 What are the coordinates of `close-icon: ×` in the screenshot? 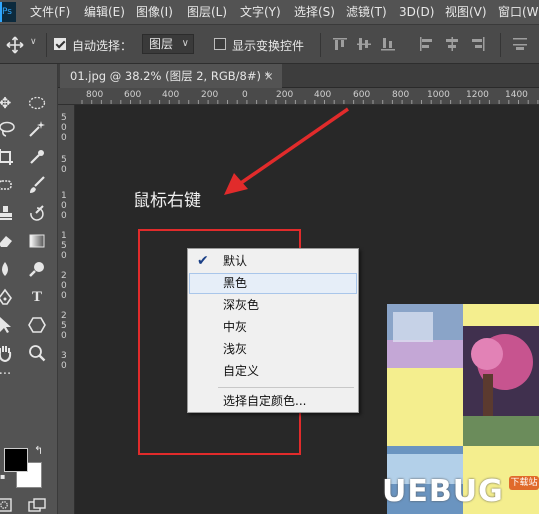 It's located at (269, 76).